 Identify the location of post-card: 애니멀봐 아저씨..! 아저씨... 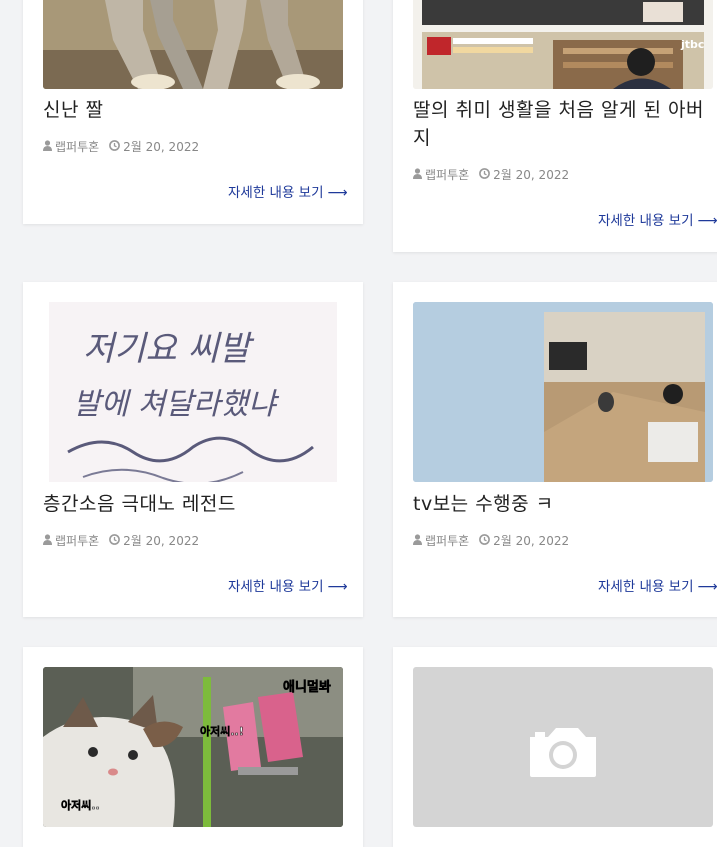
(193, 747).